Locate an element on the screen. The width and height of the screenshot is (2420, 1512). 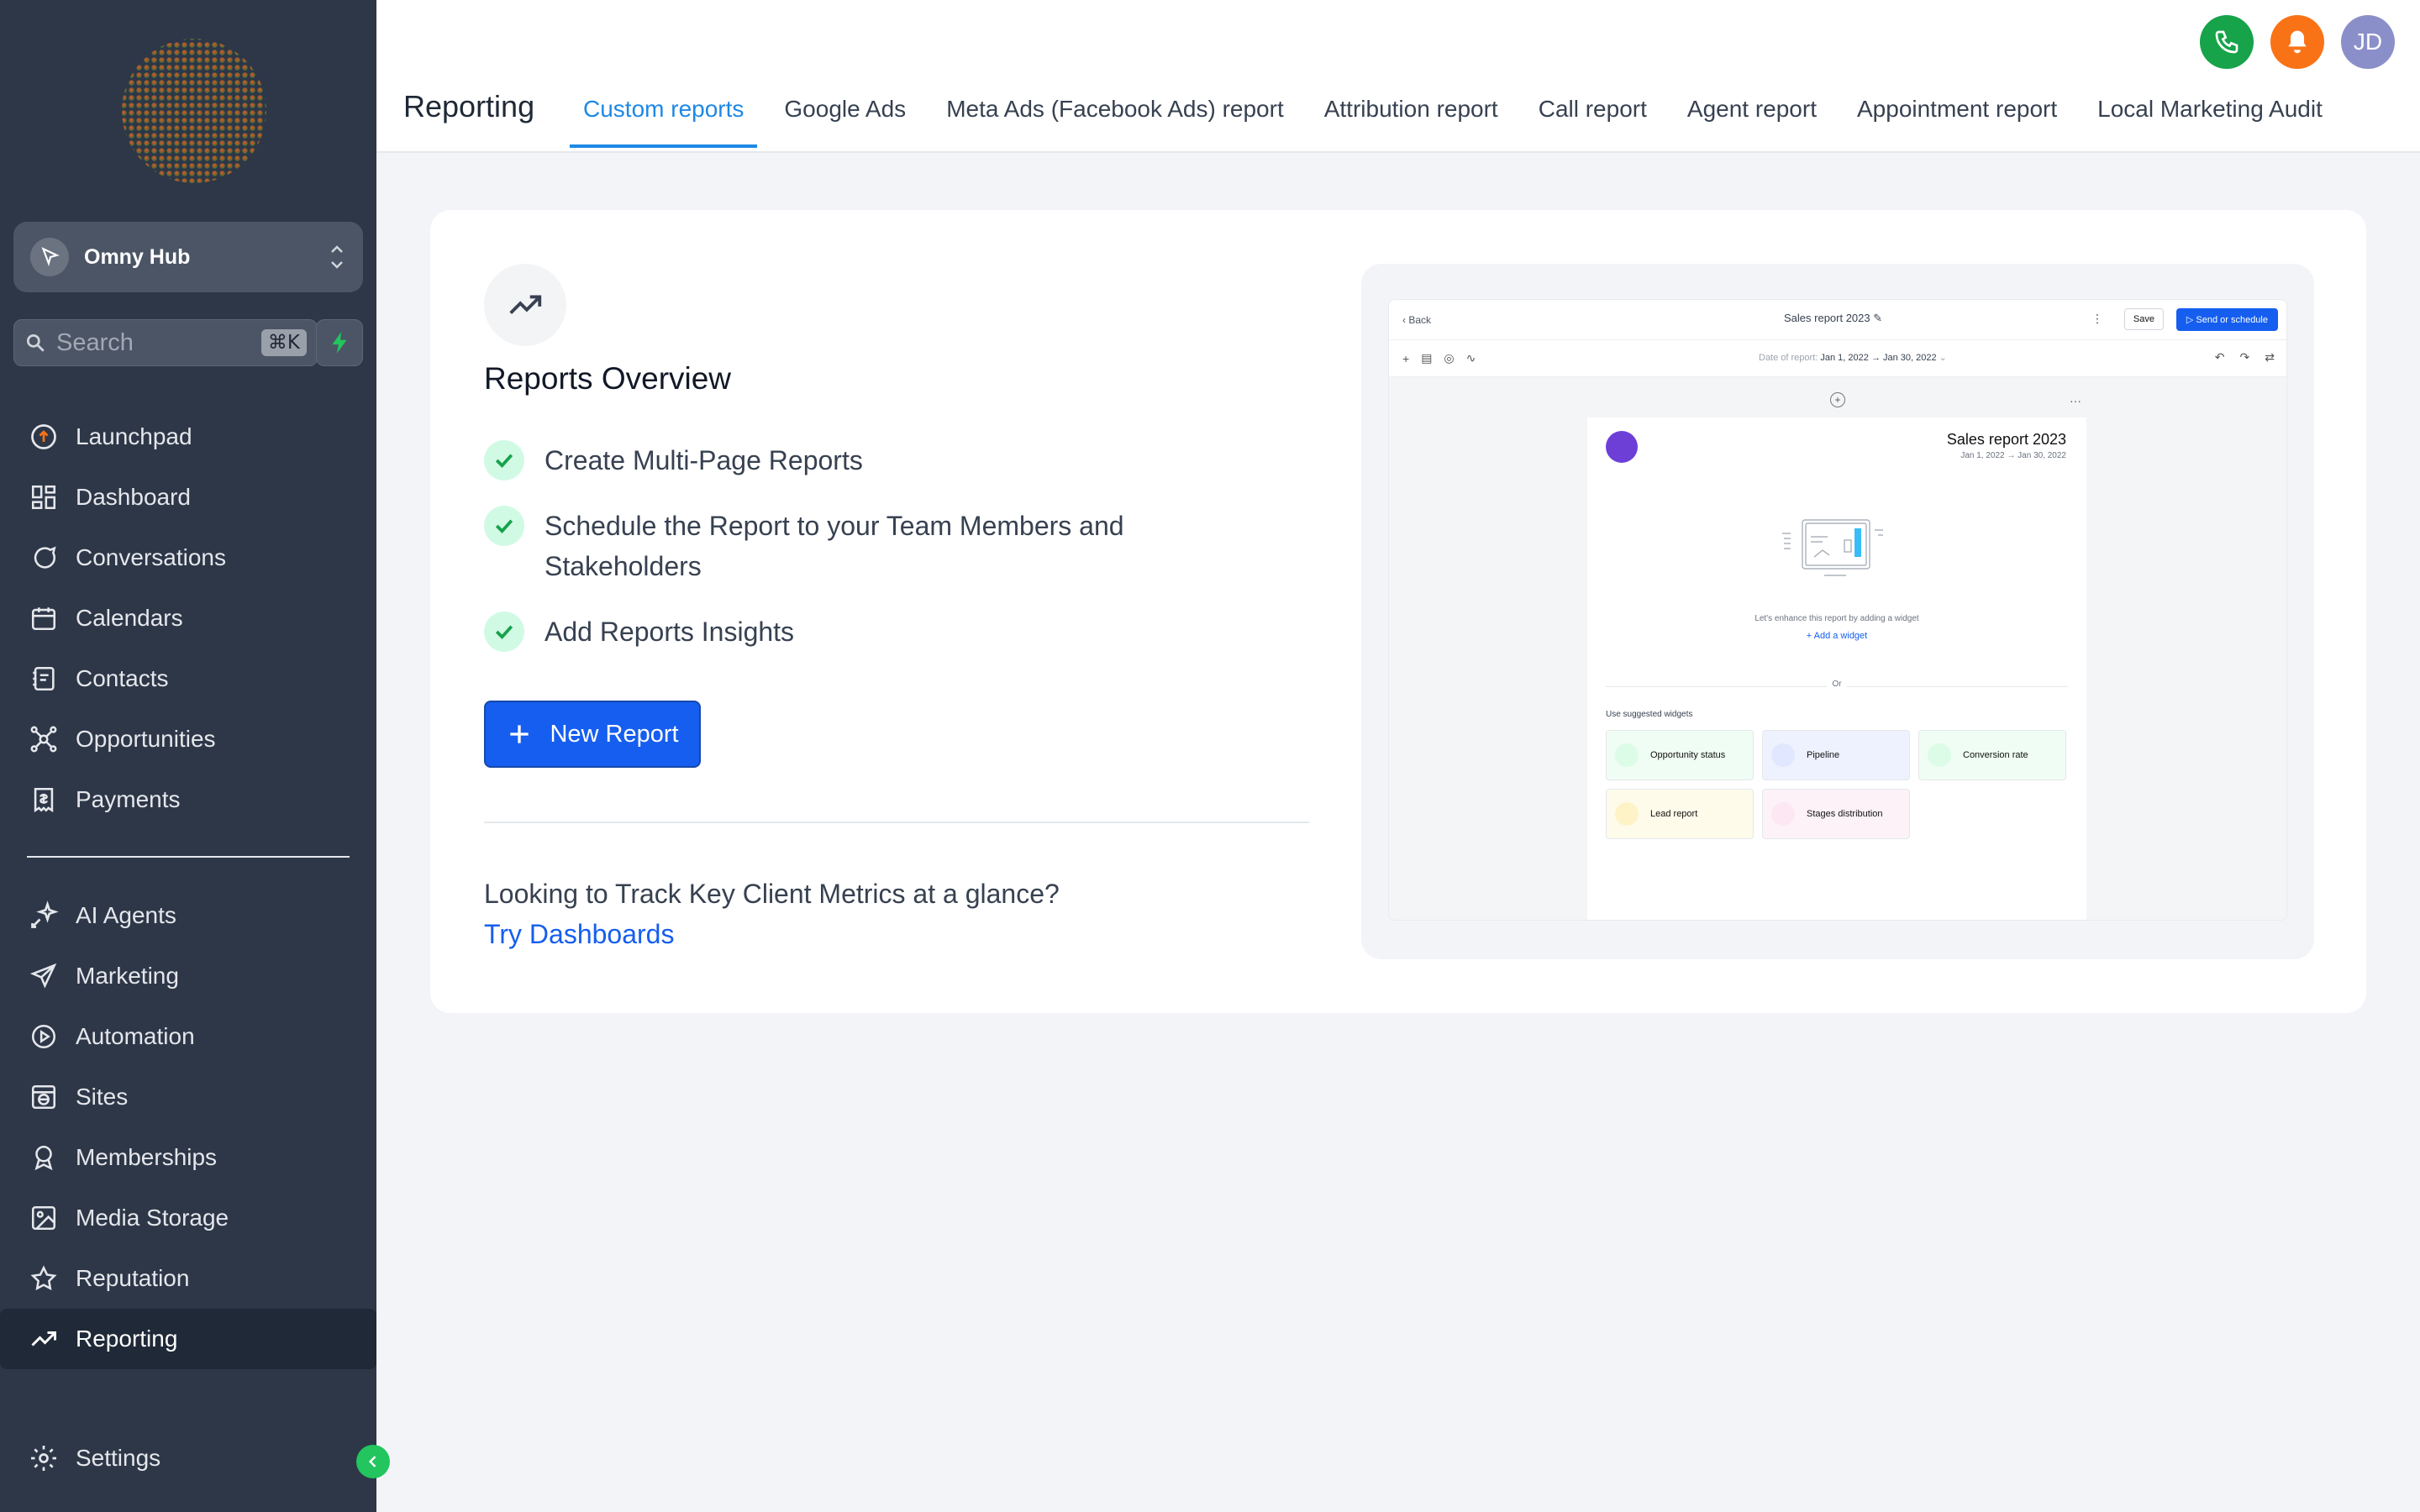
account-name: Omny Hub is located at coordinates (138, 256).